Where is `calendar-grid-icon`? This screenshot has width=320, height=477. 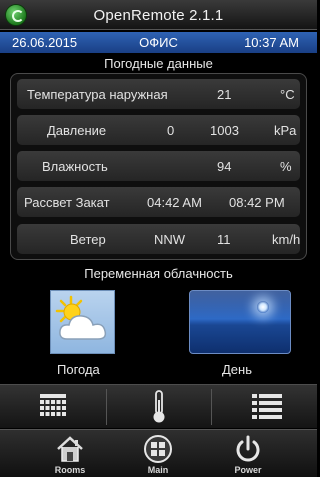
calendar-grid-icon is located at coordinates (53, 405).